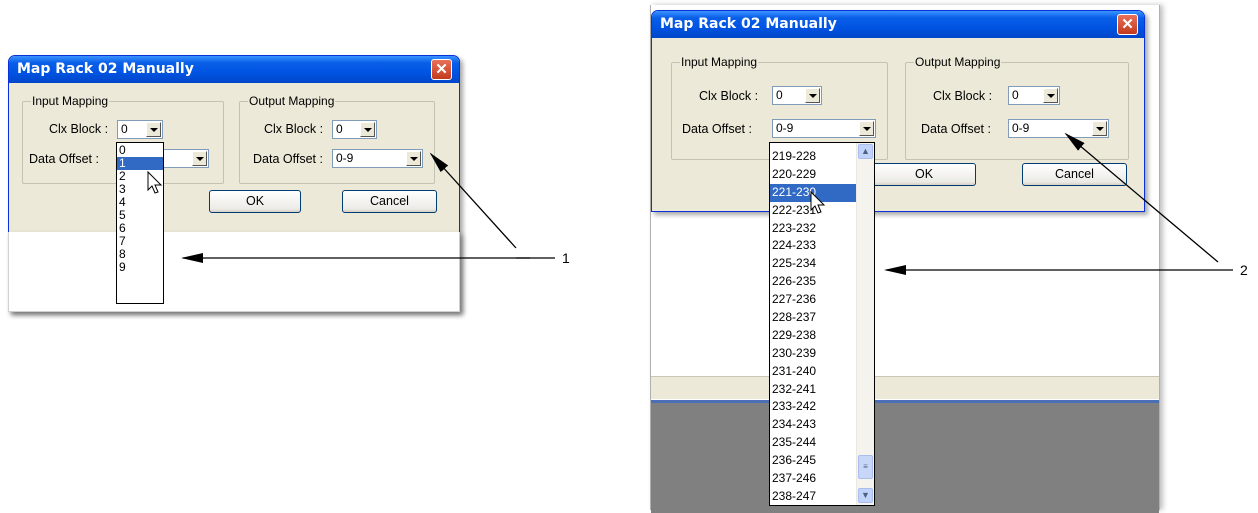 The width and height of the screenshot is (1258, 513). Describe the element at coordinates (813, 336) in the screenshot. I see `right-dropdown-option: 229-238` at that location.